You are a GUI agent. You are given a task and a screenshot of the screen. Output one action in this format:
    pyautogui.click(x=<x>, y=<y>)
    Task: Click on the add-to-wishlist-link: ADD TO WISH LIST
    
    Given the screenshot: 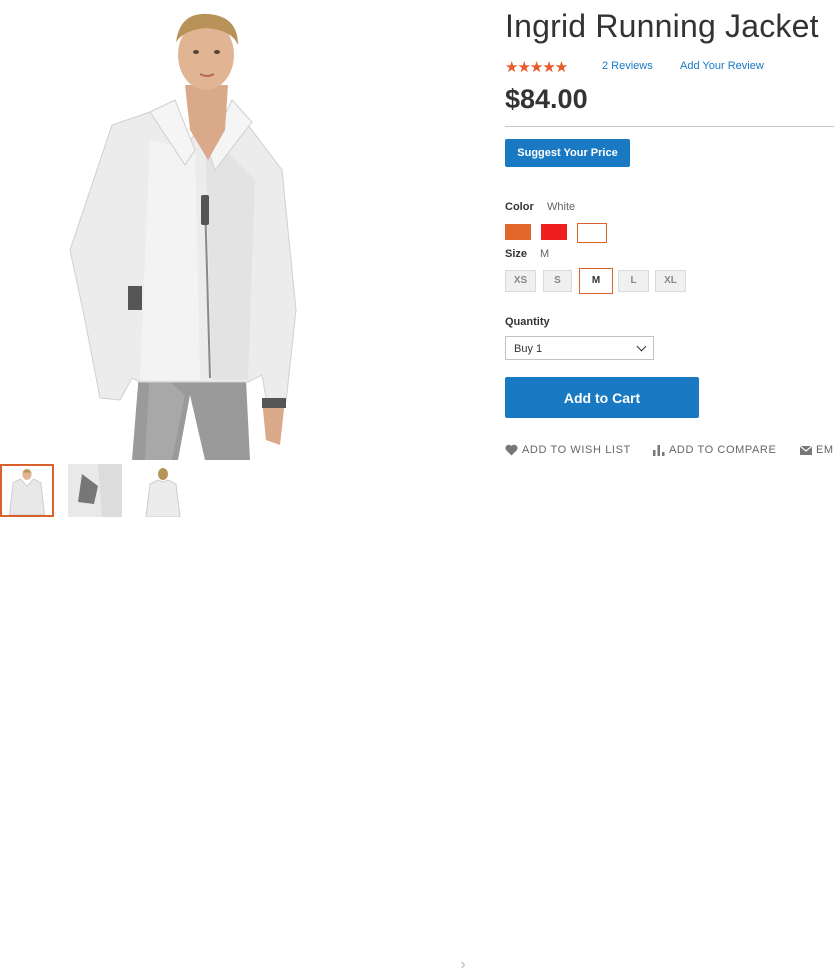 What is the action you would take?
    pyautogui.click(x=568, y=451)
    